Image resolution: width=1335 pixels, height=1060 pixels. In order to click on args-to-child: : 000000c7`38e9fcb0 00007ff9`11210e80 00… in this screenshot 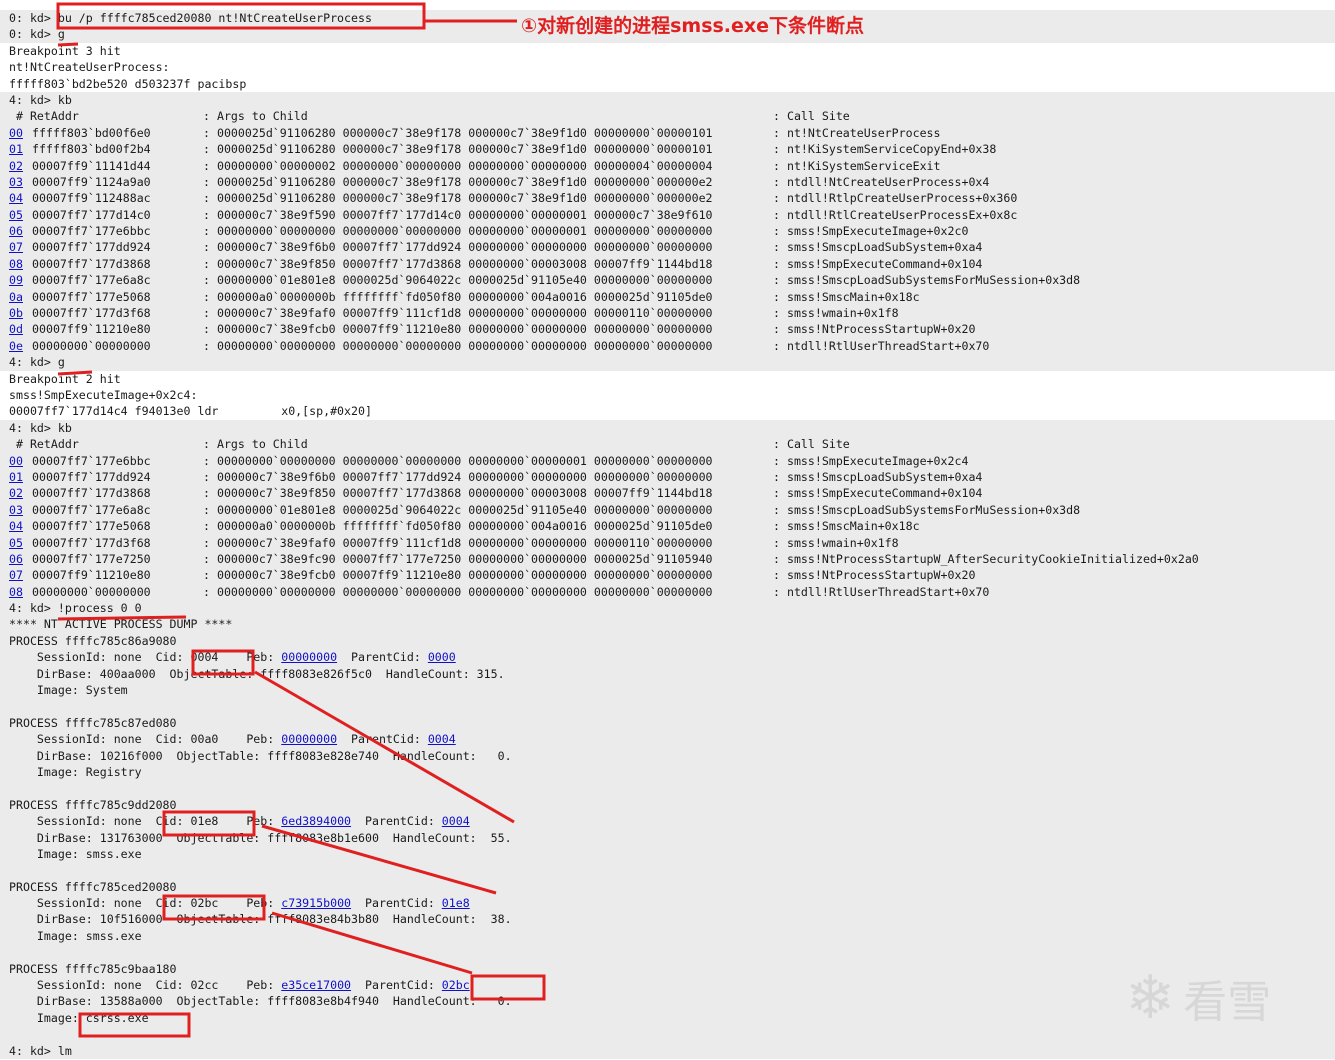, I will do `click(458, 575)`.